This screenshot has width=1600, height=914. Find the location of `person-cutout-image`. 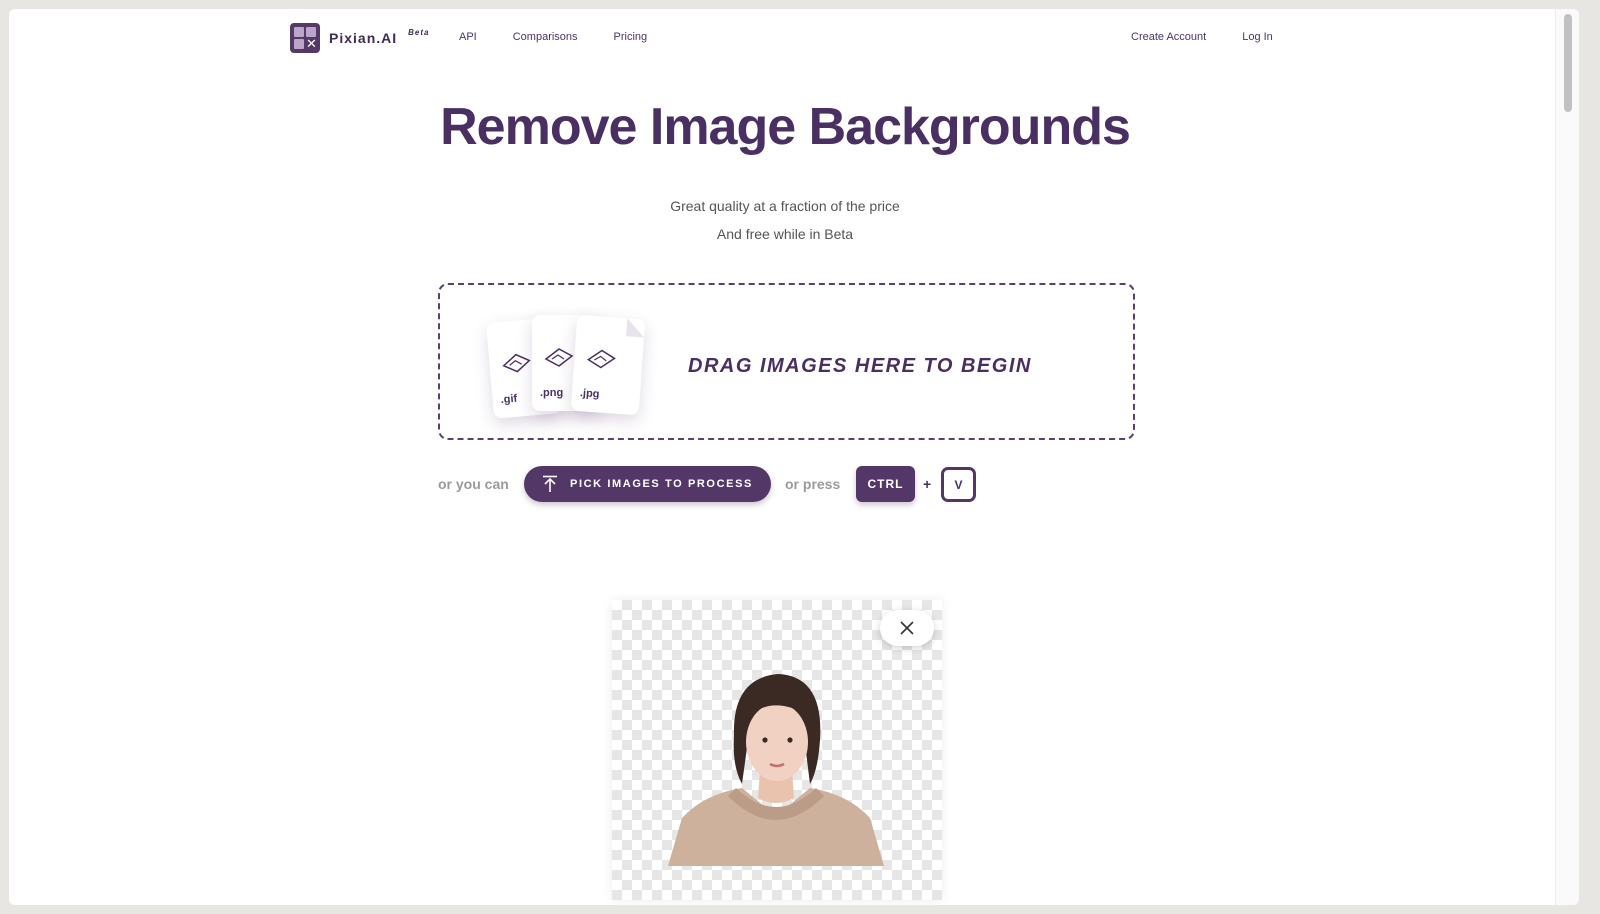

person-cutout-image is located at coordinates (776, 770).